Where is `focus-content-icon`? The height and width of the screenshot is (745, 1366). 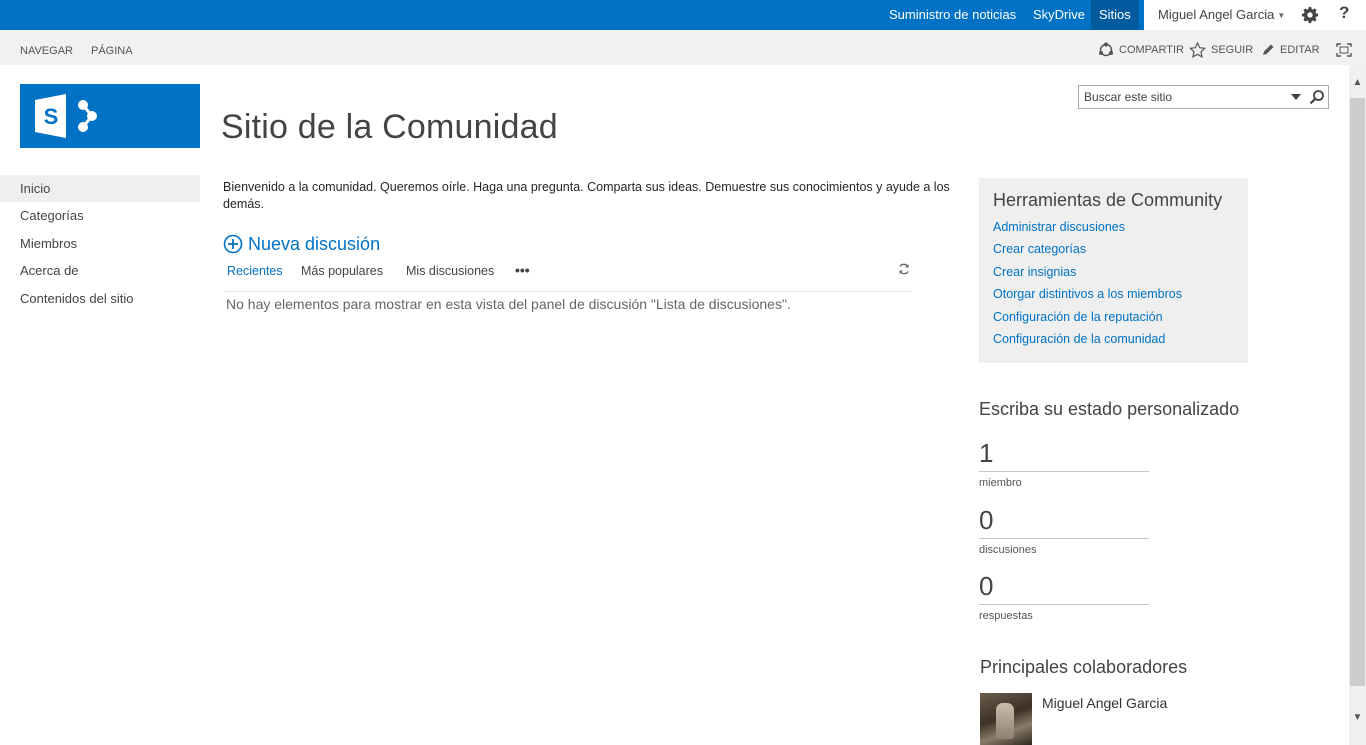
focus-content-icon is located at coordinates (1344, 50).